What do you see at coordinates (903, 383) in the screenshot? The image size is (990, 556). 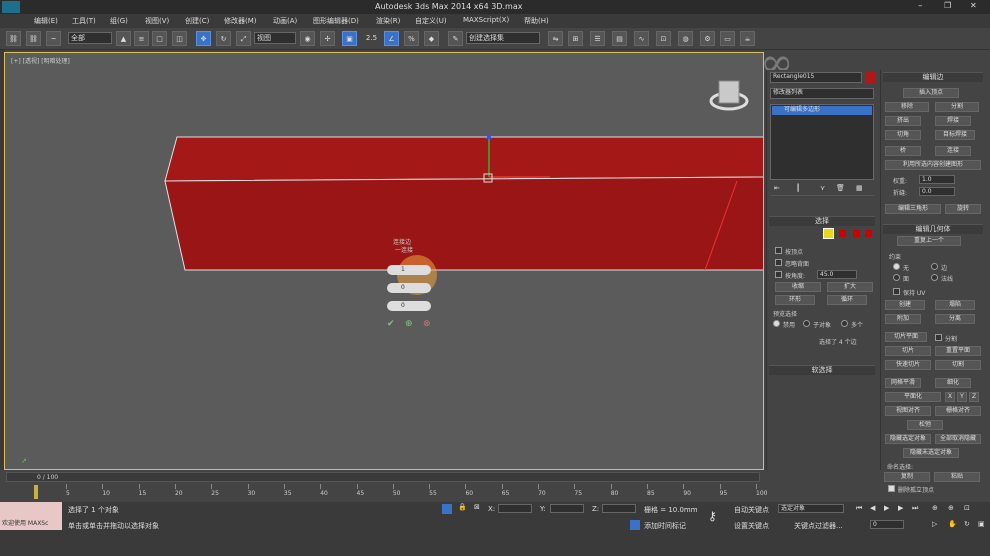 I see `meshsmooth-button: 网格平滑` at bounding box center [903, 383].